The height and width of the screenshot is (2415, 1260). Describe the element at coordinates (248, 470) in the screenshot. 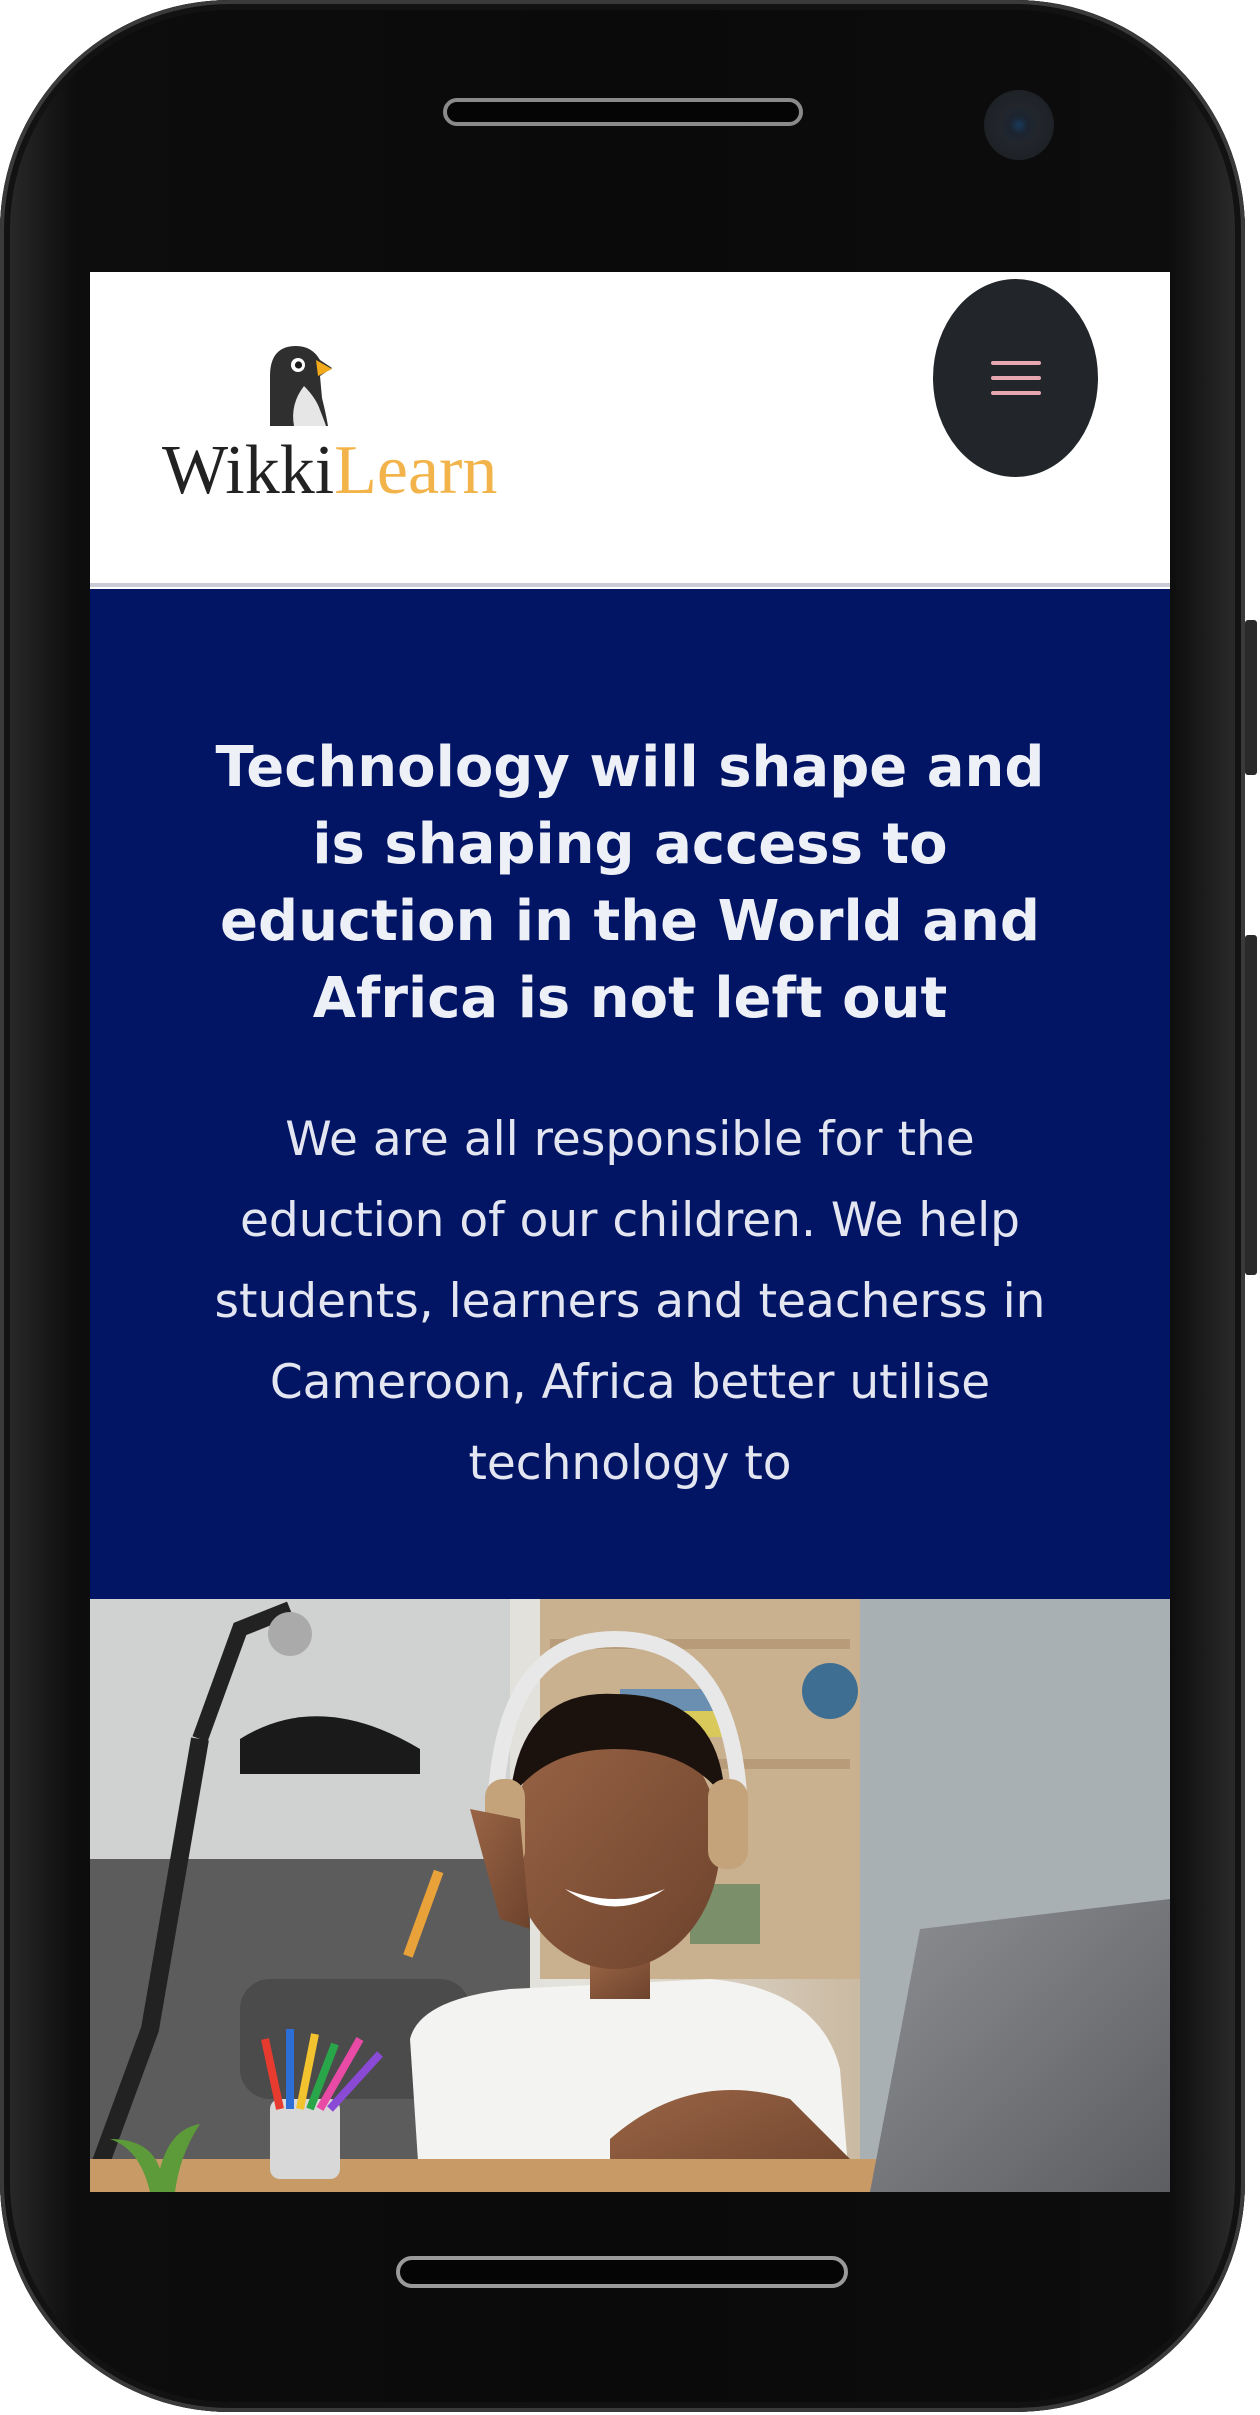

I see `brand-name-part1: Wikki` at that location.